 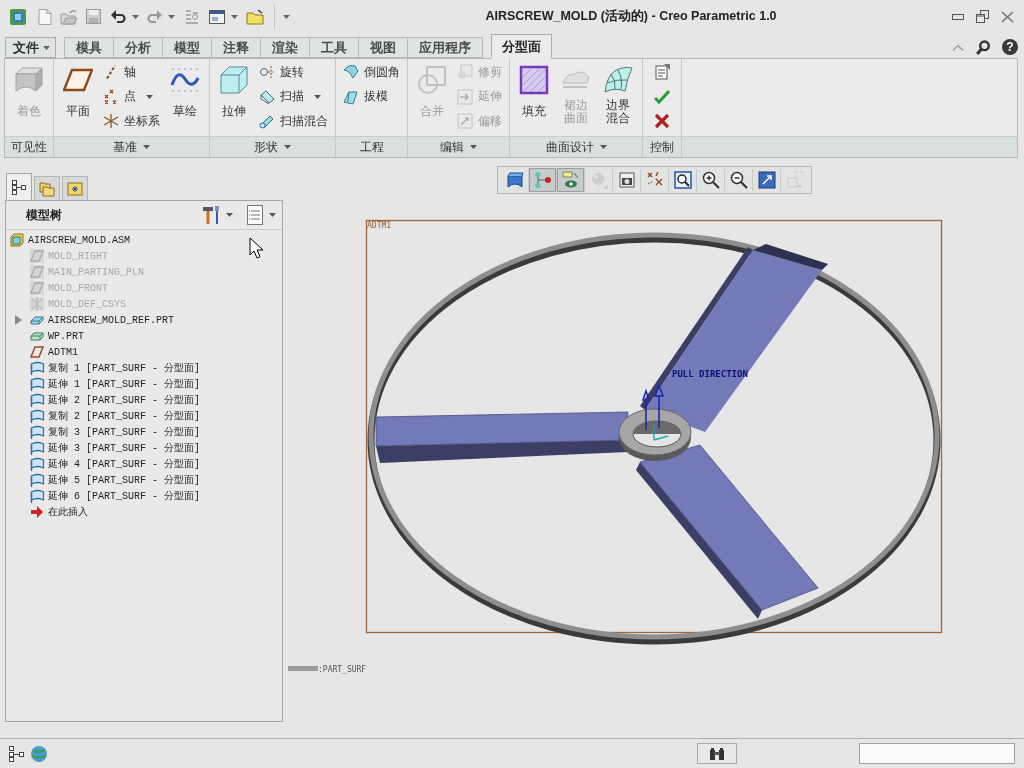 What do you see at coordinates (103, 416) in the screenshot?
I see `tree-item: 复制 2 [PART_SURF - 分型面]` at bounding box center [103, 416].